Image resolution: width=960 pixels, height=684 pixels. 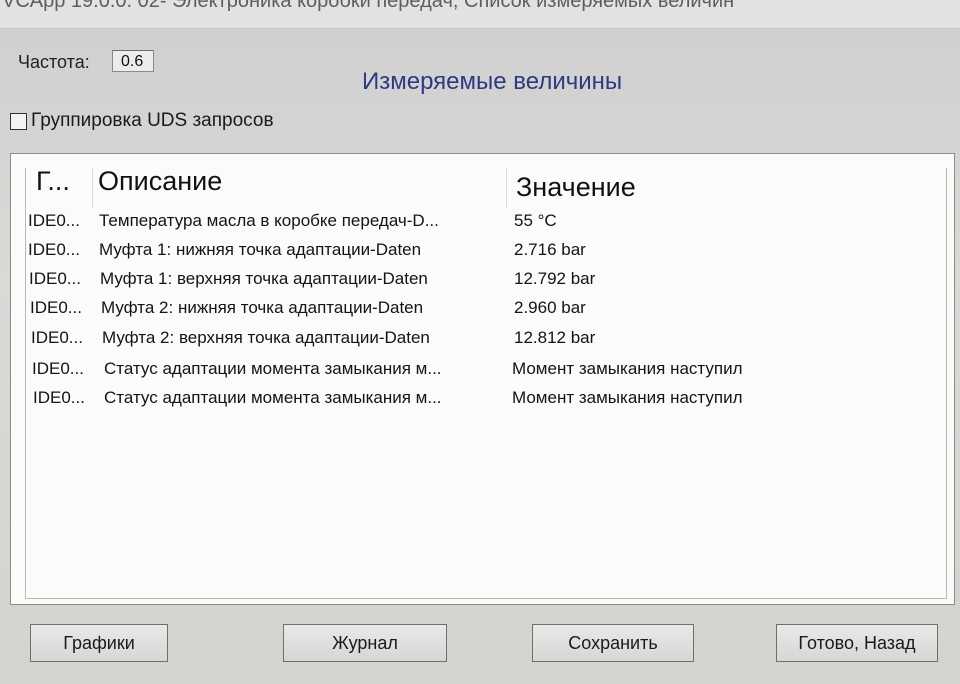 I want to click on column-header-value: Значение, so click(x=576, y=187).